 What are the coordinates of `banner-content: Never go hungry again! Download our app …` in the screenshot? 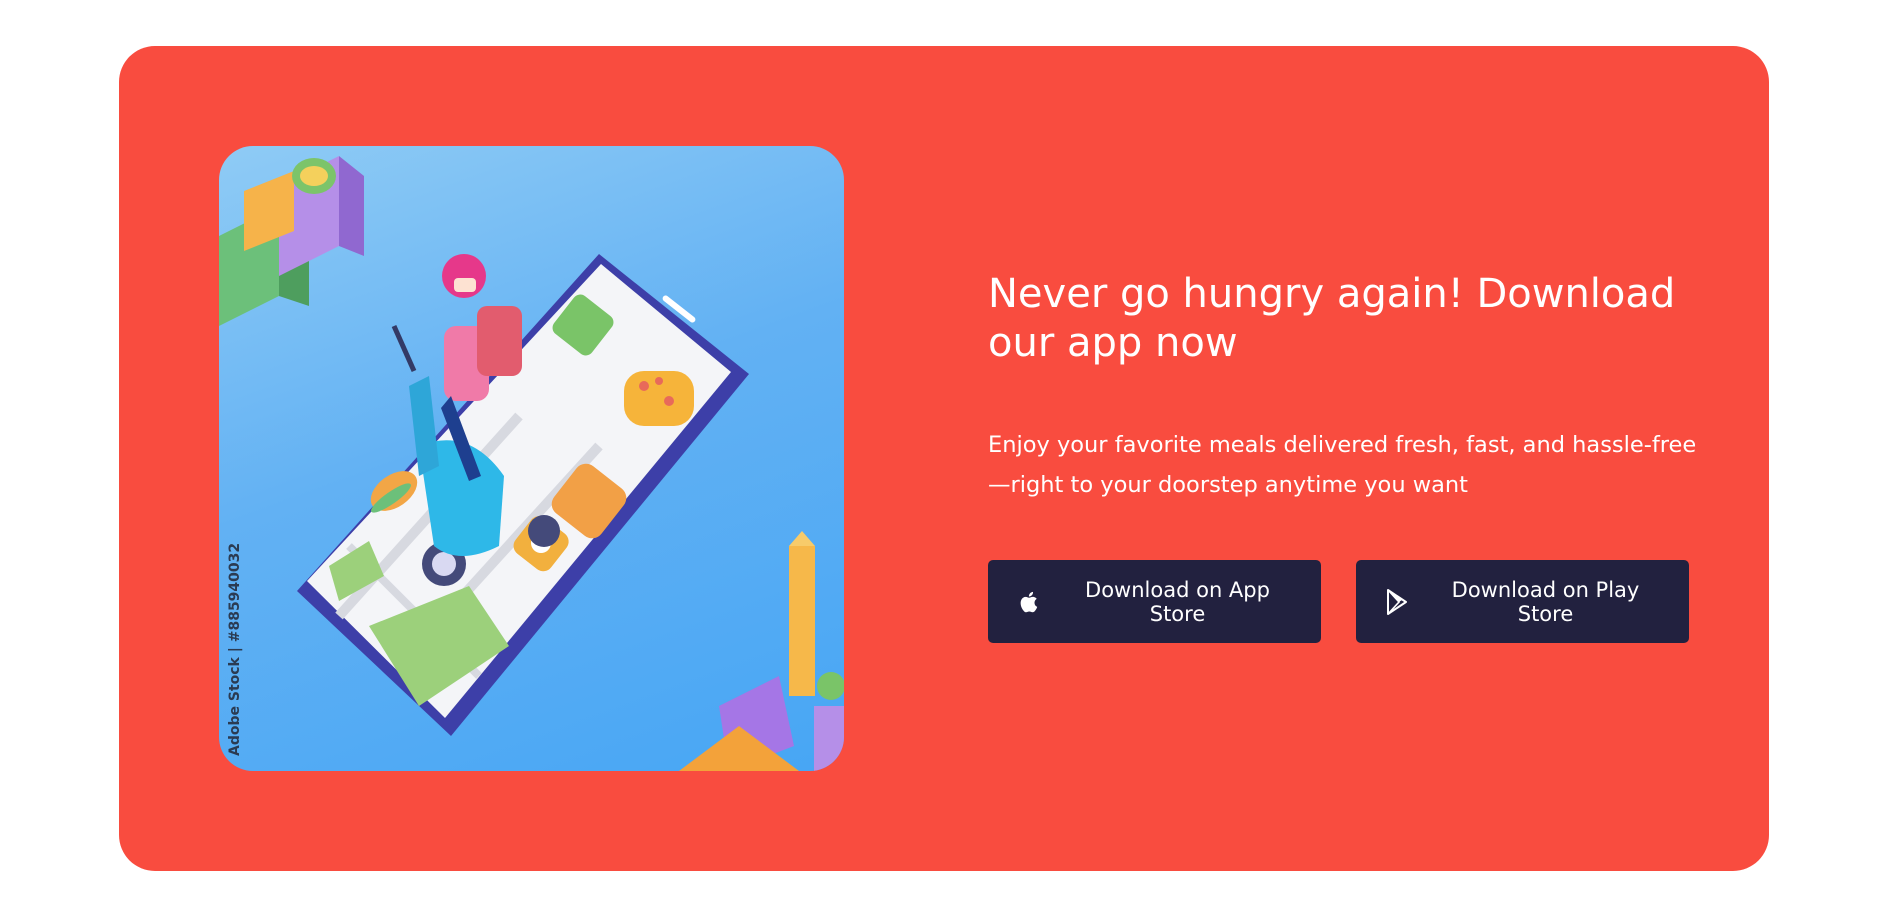 It's located at (1348, 387).